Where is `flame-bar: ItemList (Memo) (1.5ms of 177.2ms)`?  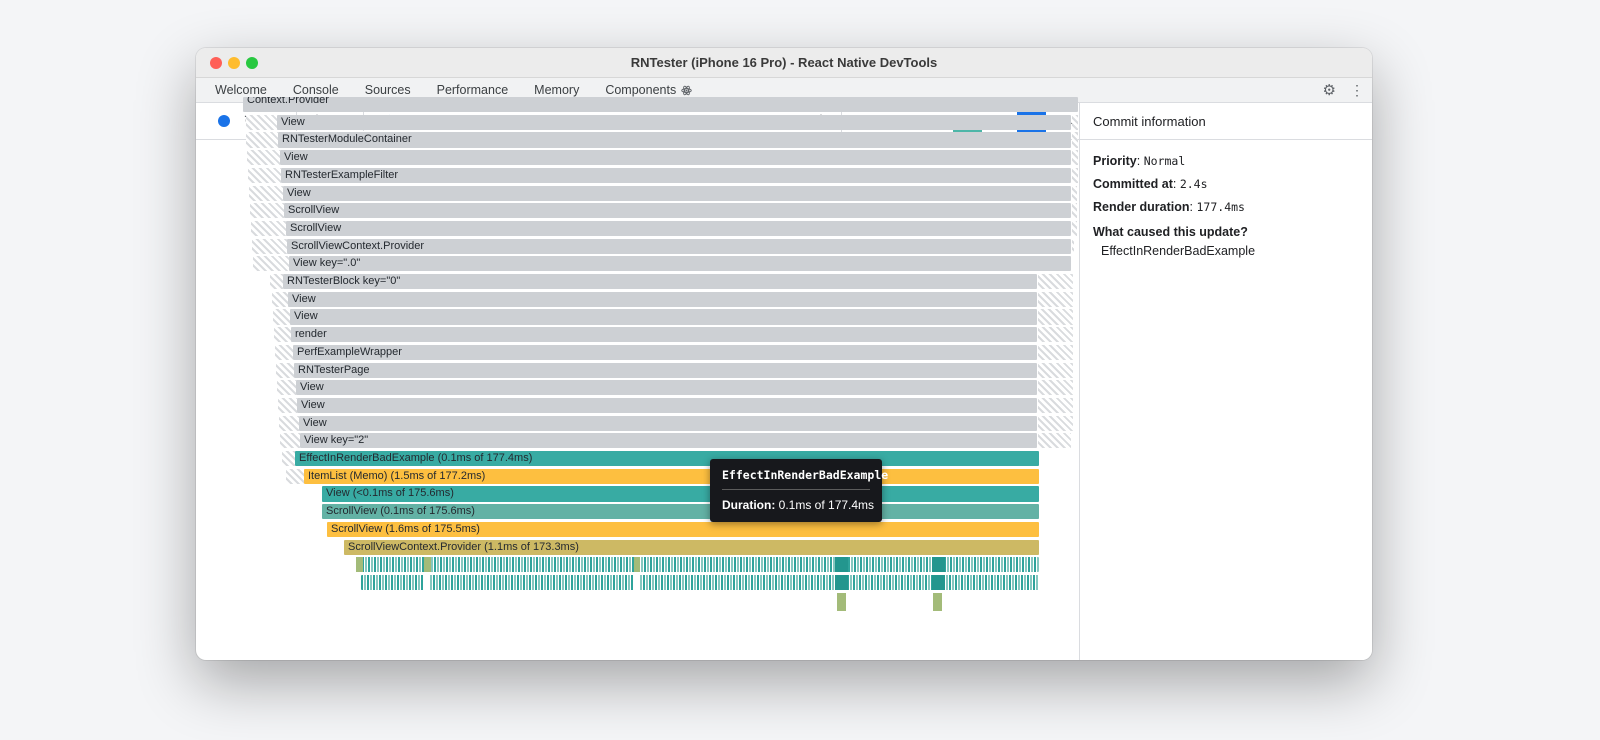 flame-bar: ItemList (Memo) (1.5ms of 177.2ms) is located at coordinates (671, 476).